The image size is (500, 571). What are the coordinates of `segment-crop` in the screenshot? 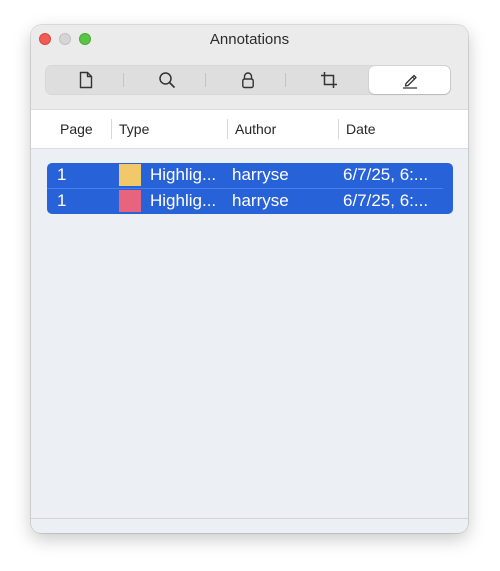 It's located at (328, 80).